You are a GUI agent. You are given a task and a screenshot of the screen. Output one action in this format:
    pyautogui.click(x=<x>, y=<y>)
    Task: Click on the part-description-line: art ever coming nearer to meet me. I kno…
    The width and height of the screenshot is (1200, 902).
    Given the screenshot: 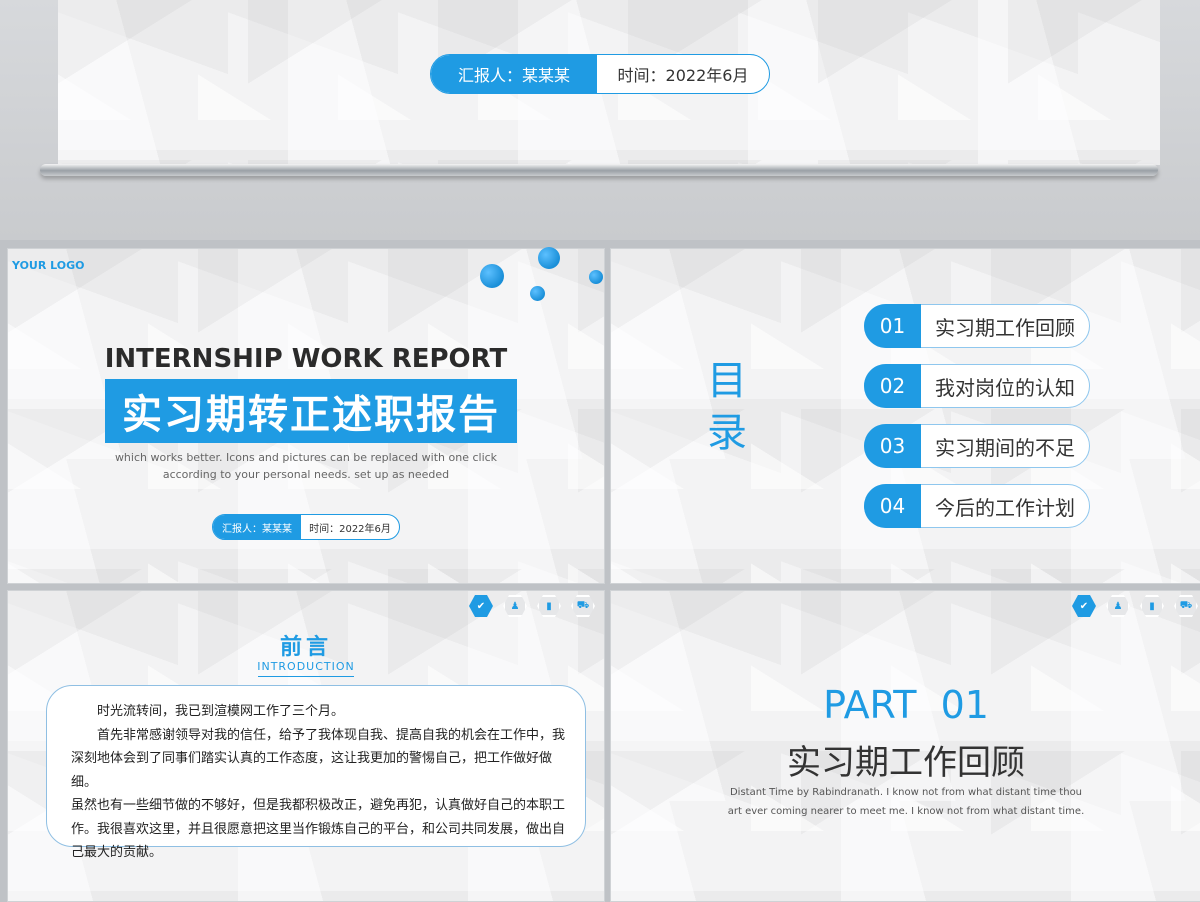 What is the action you would take?
    pyautogui.click(x=906, y=811)
    